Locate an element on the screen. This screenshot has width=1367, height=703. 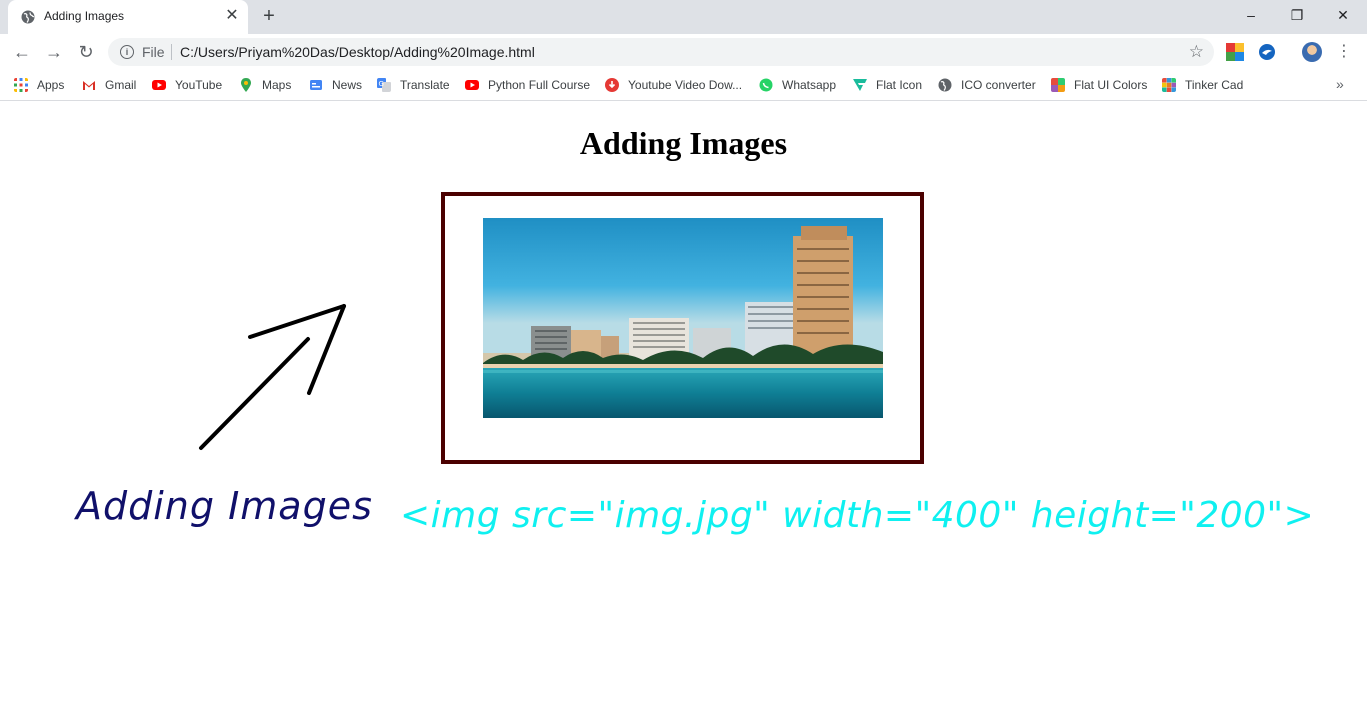
bookmark-label: Apps is located at coordinates (51, 85).